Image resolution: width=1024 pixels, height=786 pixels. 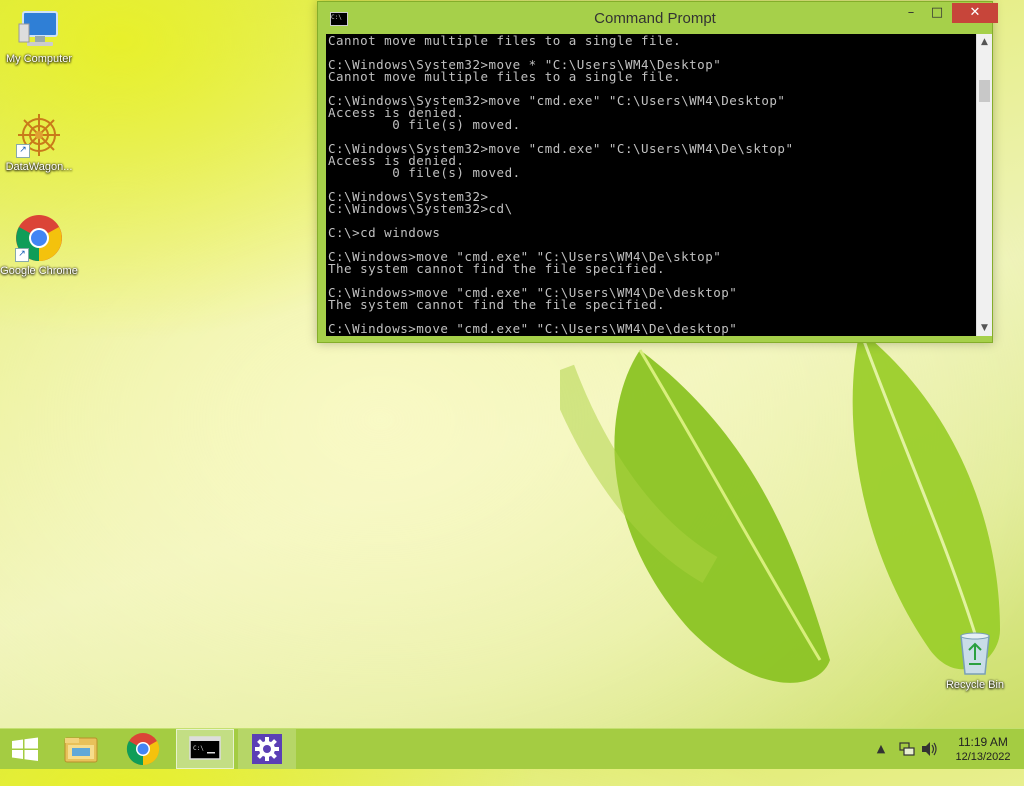 I want to click on taskbar-settings, so click(x=267, y=749).